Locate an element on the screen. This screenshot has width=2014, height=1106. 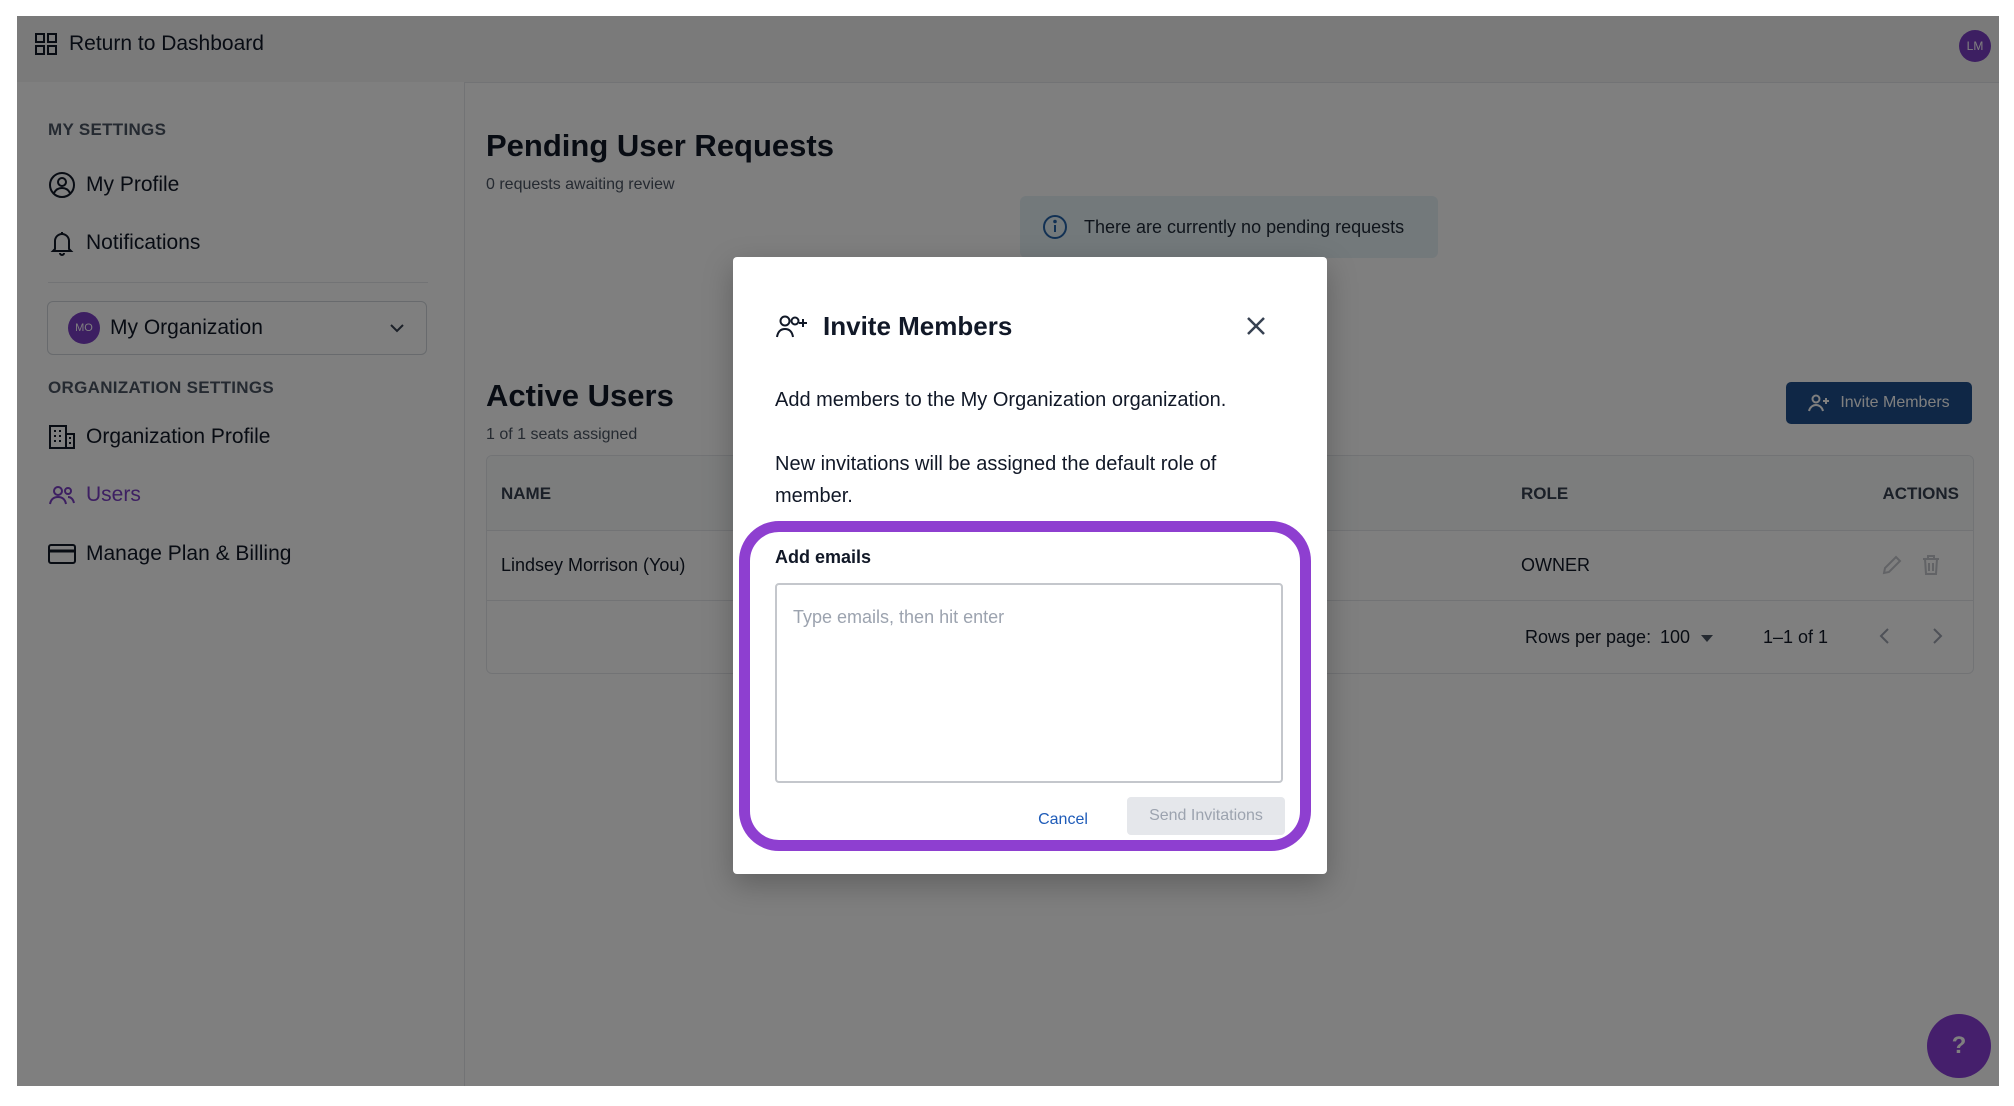
dialog-title: Invite Members is located at coordinates (893, 326).